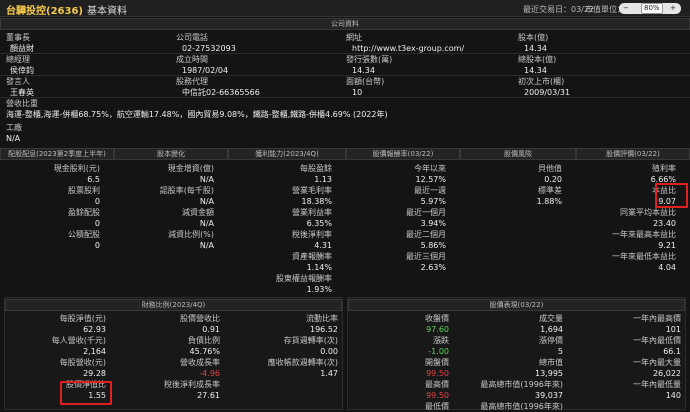 The height and width of the screenshot is (412, 690). I want to click on pb-ratio-highlight, so click(86, 393).